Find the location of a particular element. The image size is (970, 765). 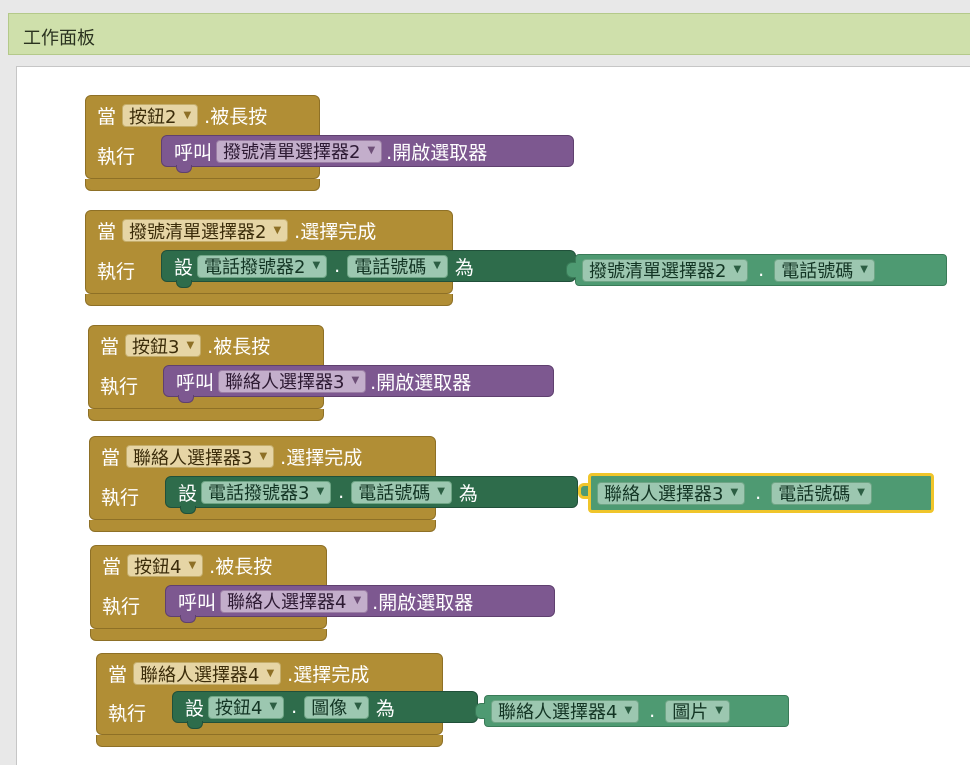

component-dropdown: 按鈕2 ▼ is located at coordinates (160, 116).